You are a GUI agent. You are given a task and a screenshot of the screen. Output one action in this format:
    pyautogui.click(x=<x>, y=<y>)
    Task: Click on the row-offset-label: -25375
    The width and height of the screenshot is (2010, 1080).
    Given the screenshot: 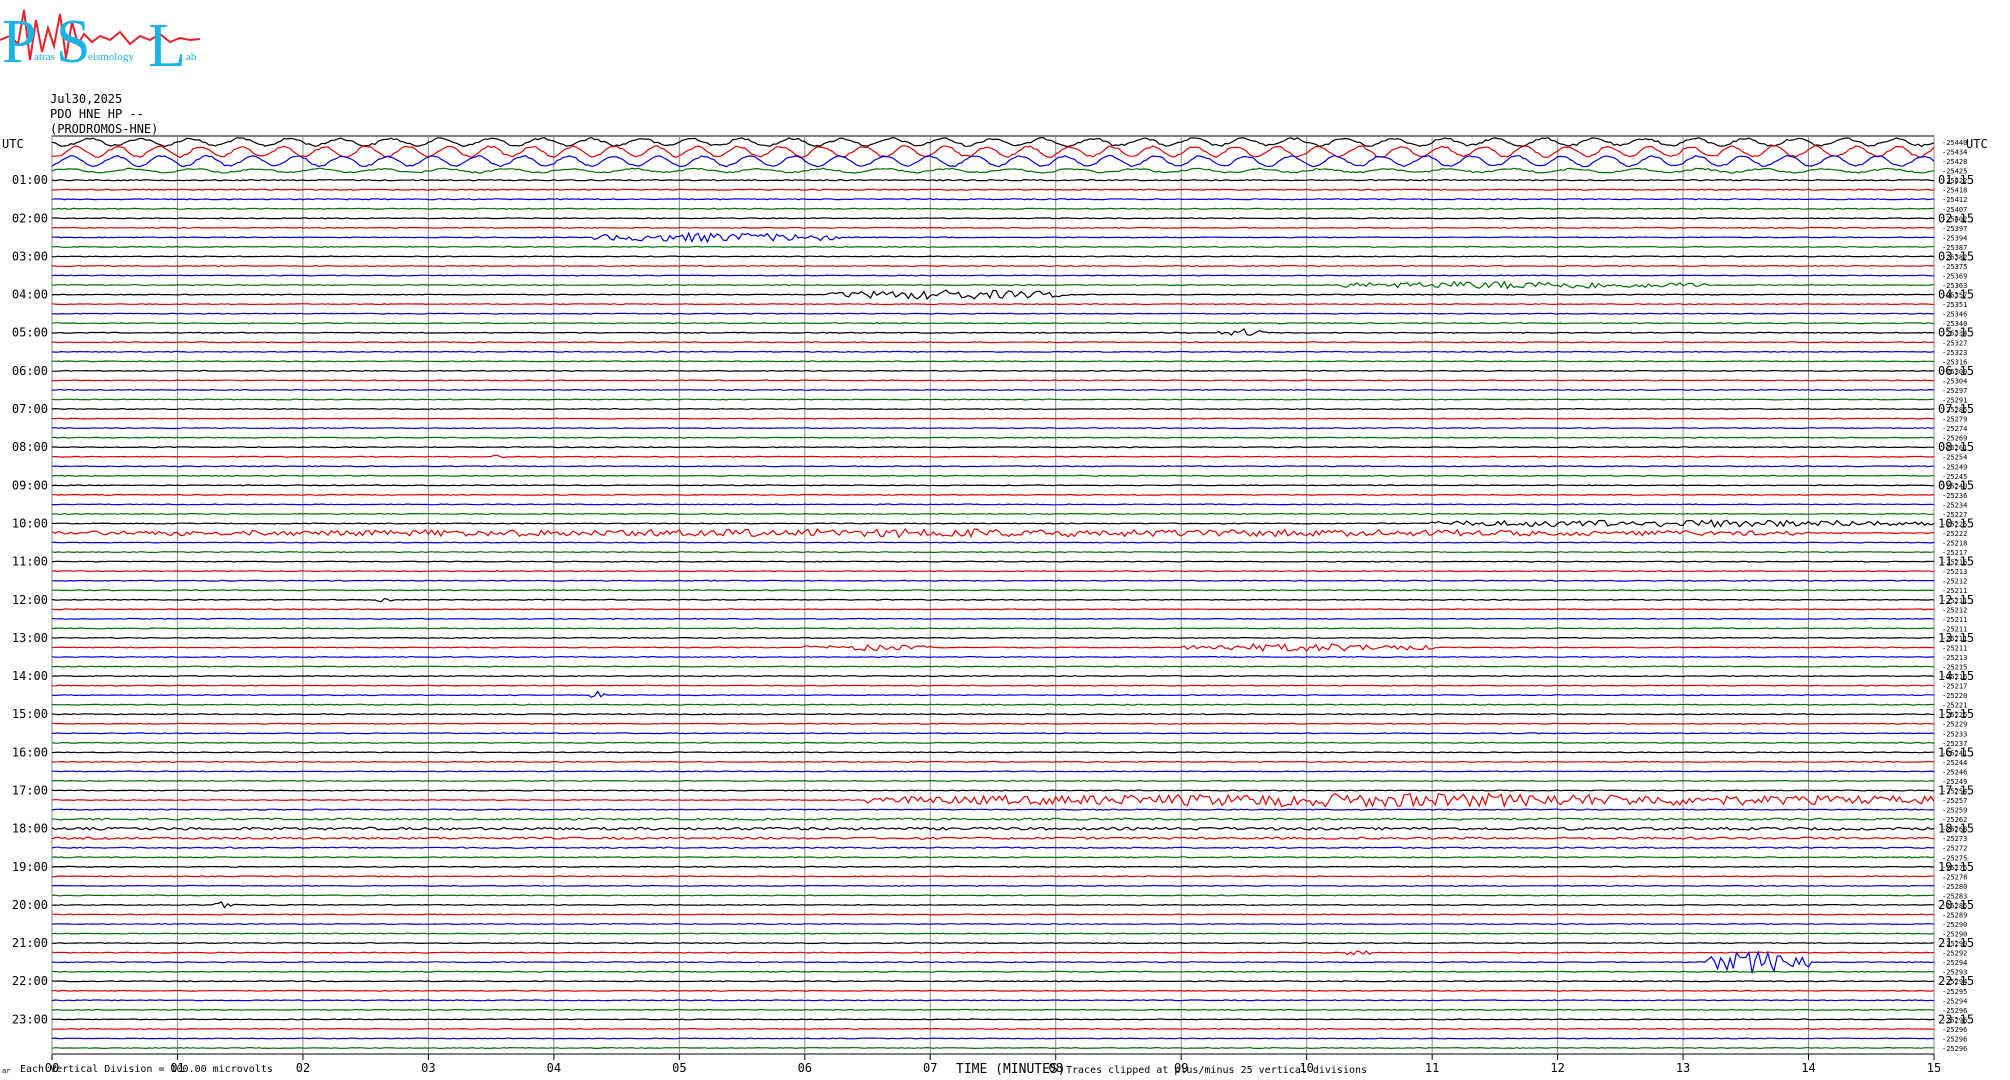 What is the action you would take?
    pyautogui.click(x=1954, y=267)
    